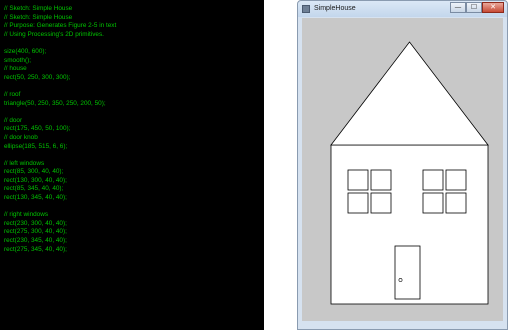  What do you see at coordinates (21, 137) in the screenshot?
I see `code-line: // door knob` at bounding box center [21, 137].